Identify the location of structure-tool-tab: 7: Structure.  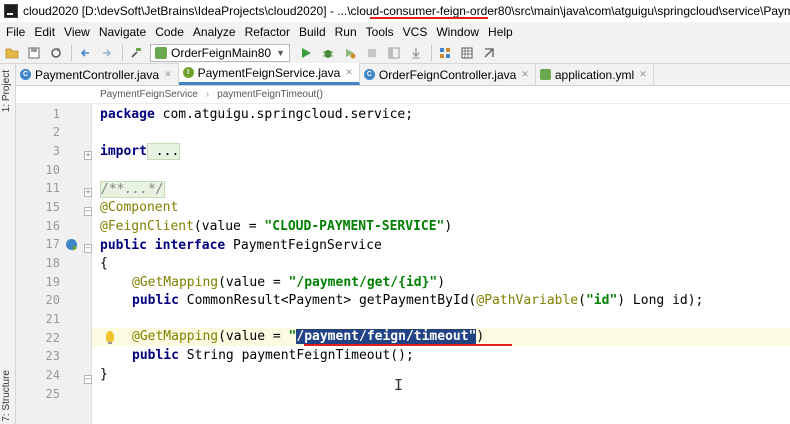
(6, 396).